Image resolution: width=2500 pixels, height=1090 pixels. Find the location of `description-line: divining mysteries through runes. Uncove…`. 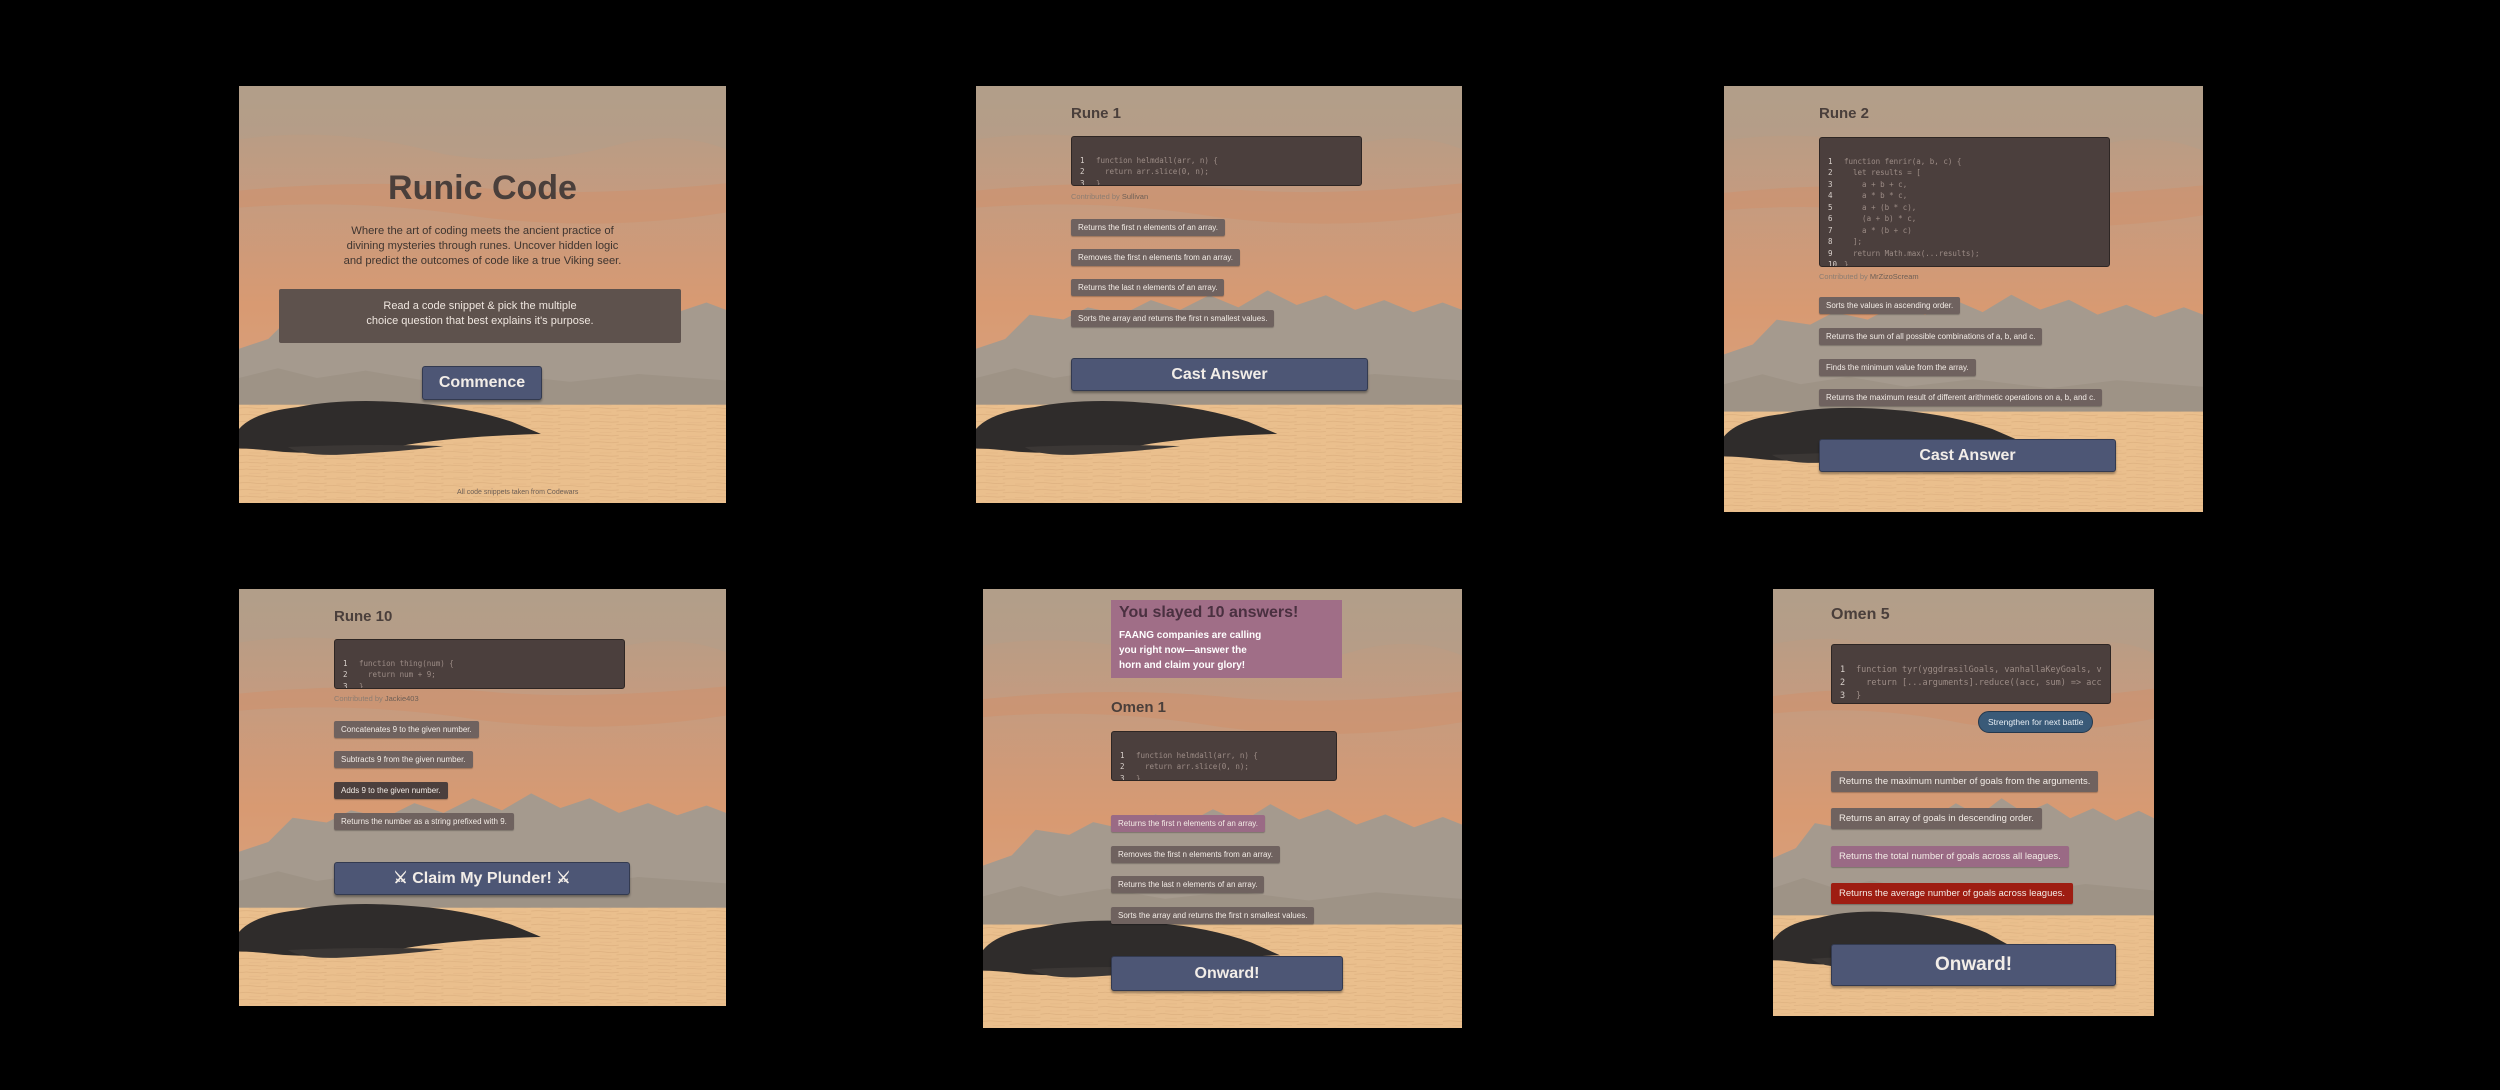

description-line: divining mysteries through runes. Uncove… is located at coordinates (482, 246).